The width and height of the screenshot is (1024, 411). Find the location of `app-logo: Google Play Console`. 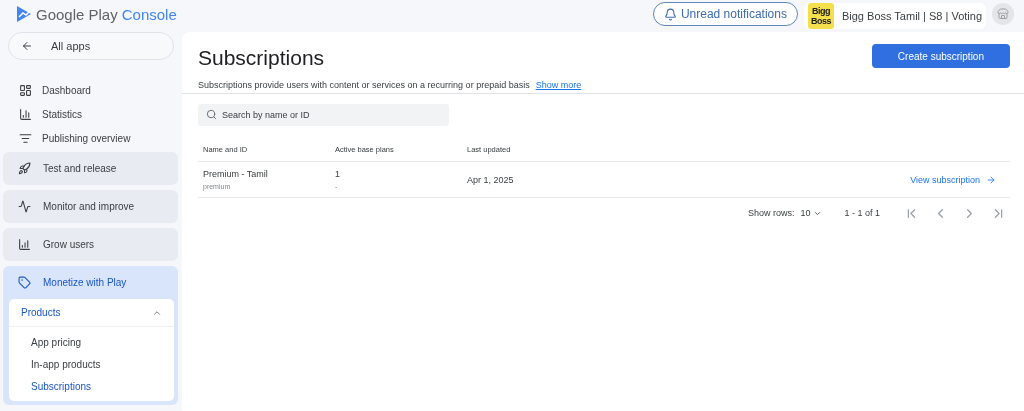

app-logo: Google Play Console is located at coordinates (334, 14).